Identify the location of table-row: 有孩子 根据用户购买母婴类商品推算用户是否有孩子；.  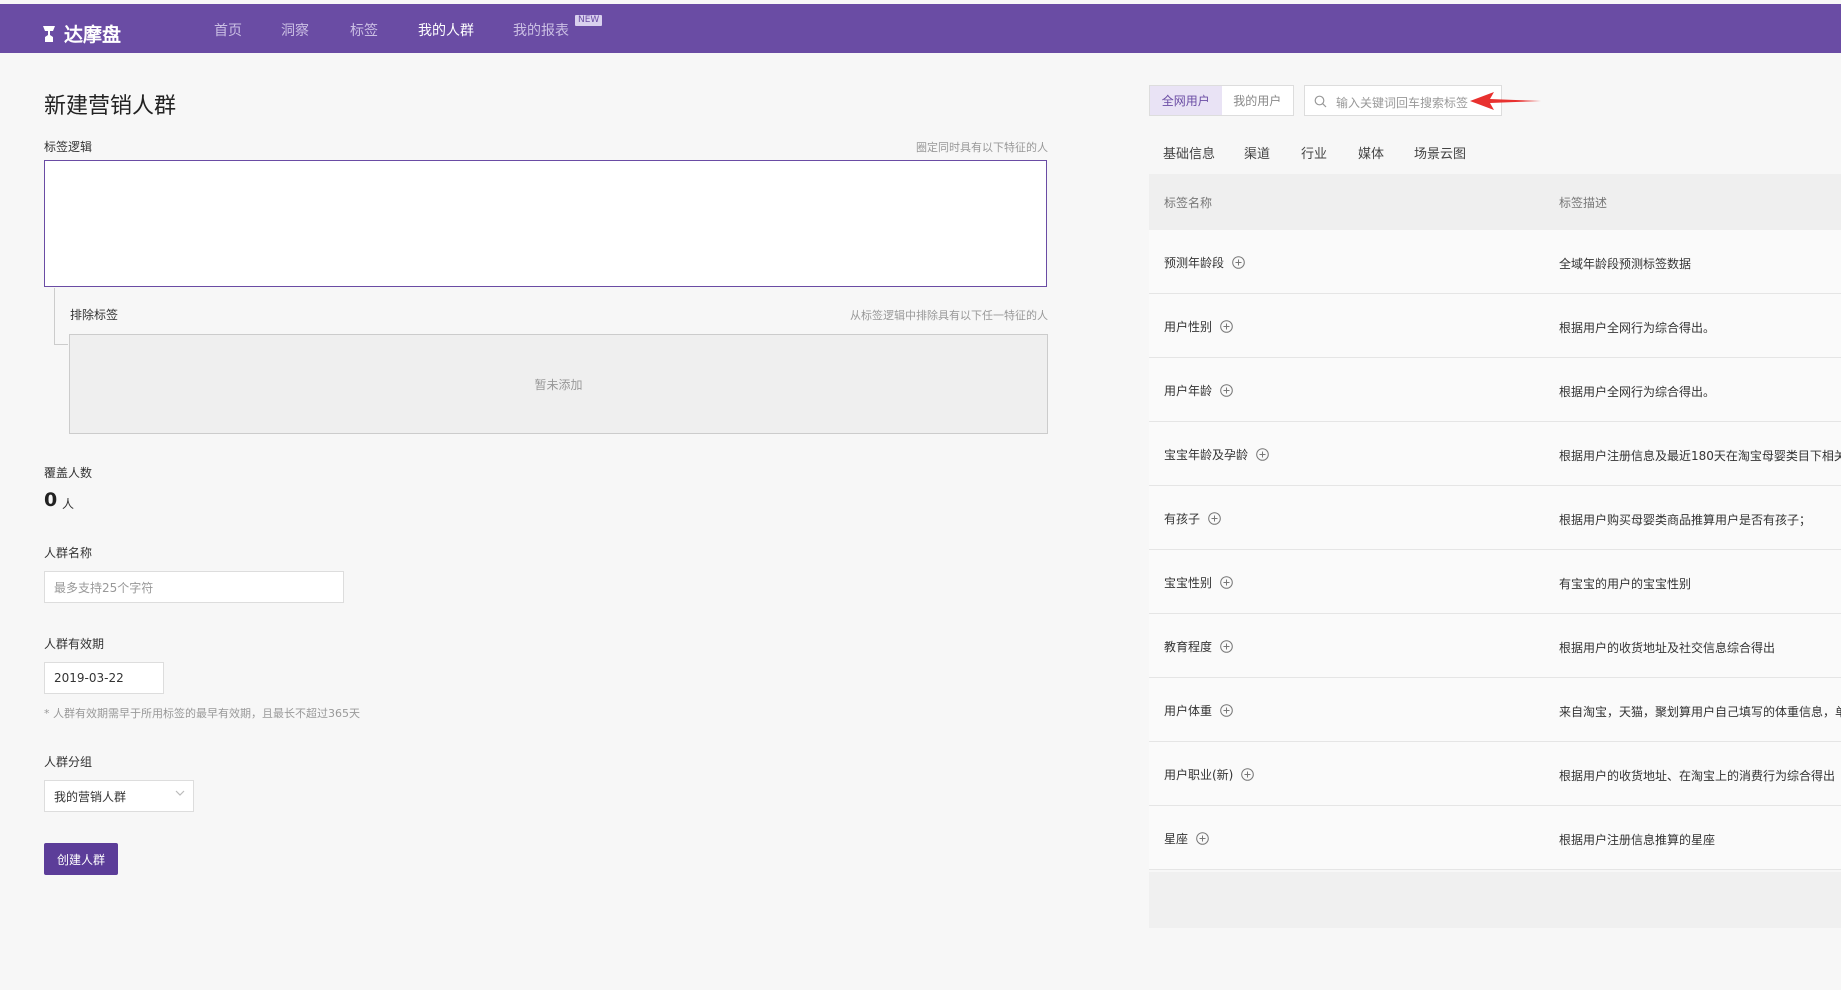
(1495, 518).